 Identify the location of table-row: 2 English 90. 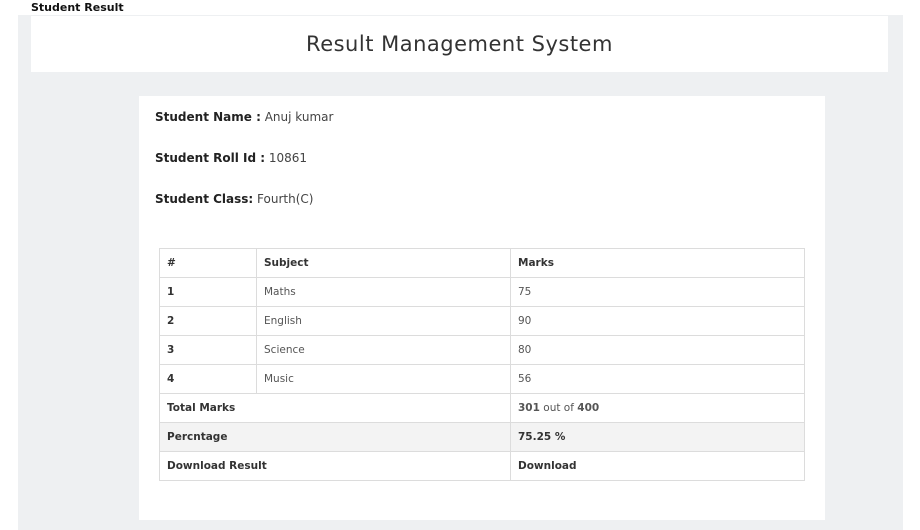
(482, 321).